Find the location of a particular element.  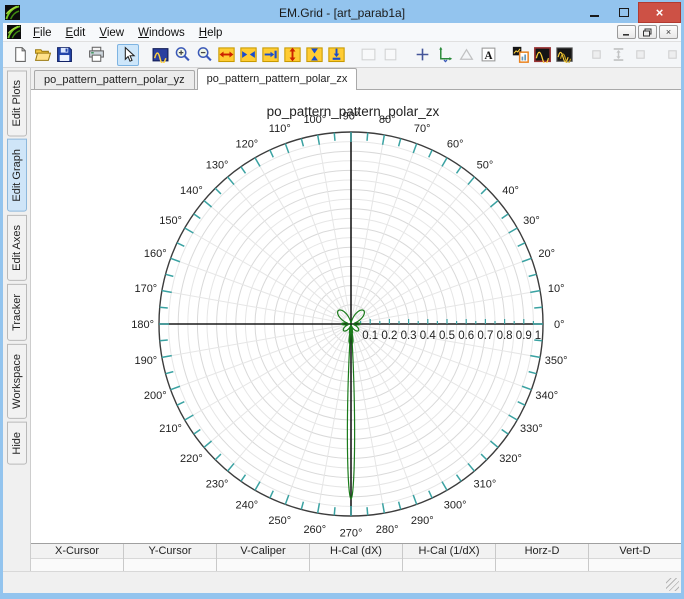

pointer-icon is located at coordinates (128, 54).